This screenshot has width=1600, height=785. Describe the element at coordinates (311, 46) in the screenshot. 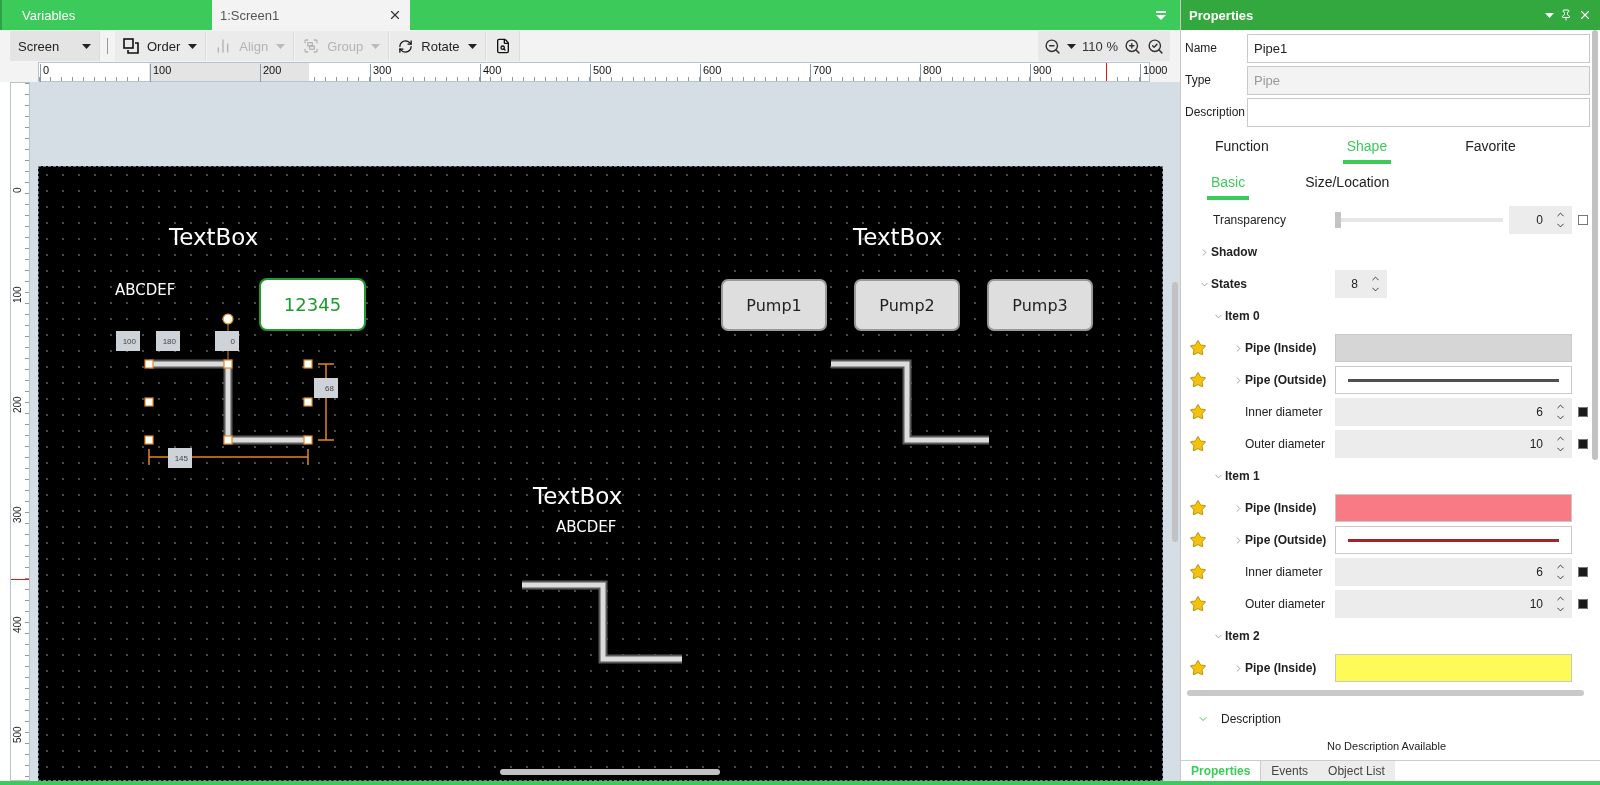

I see `group-icon` at that location.